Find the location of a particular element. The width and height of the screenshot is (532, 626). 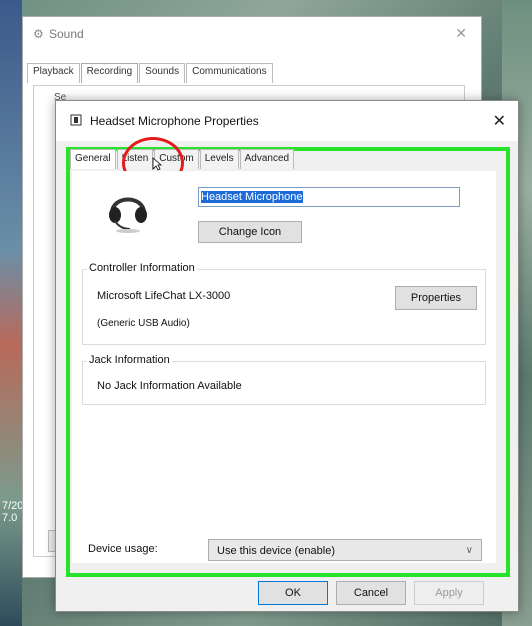

device-usage-label: Device usage: is located at coordinates (123, 549).